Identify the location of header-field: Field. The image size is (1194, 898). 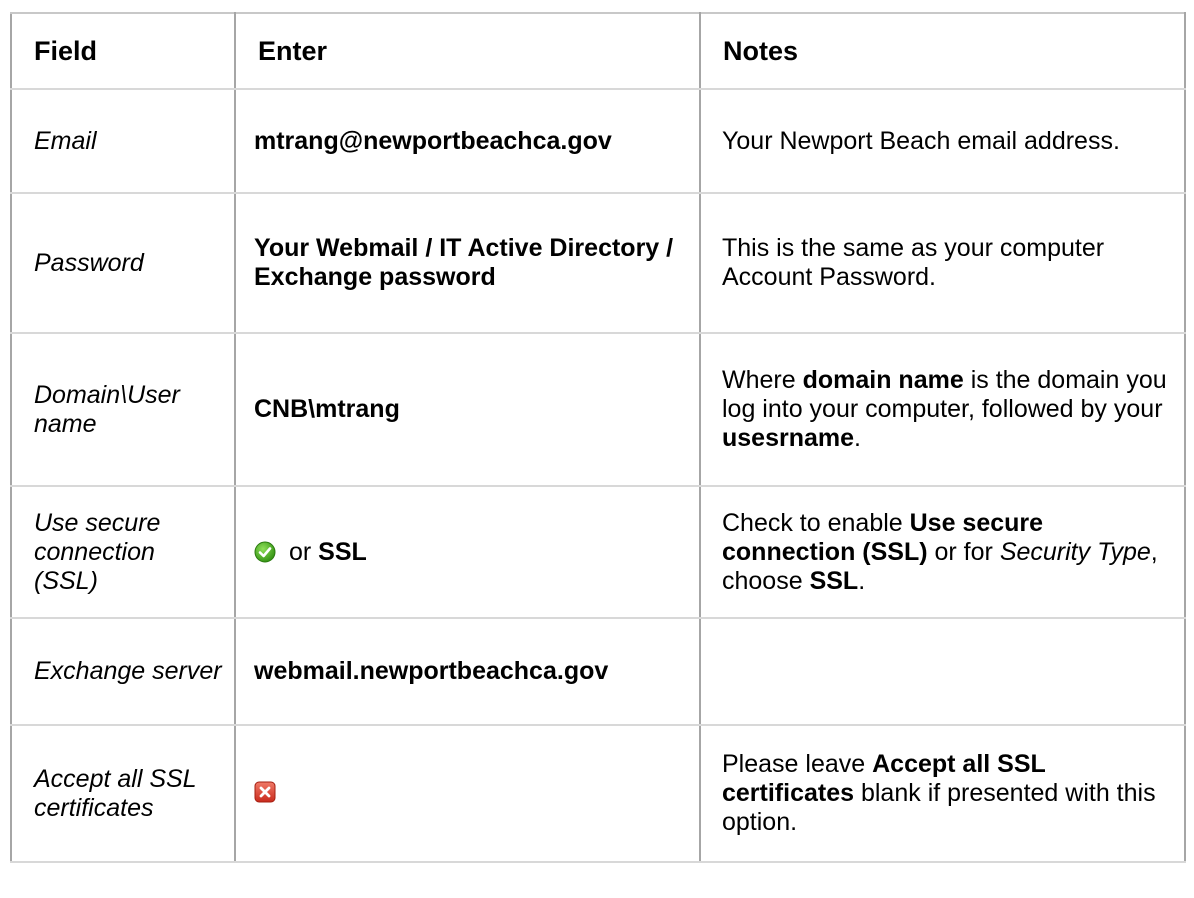
(123, 51).